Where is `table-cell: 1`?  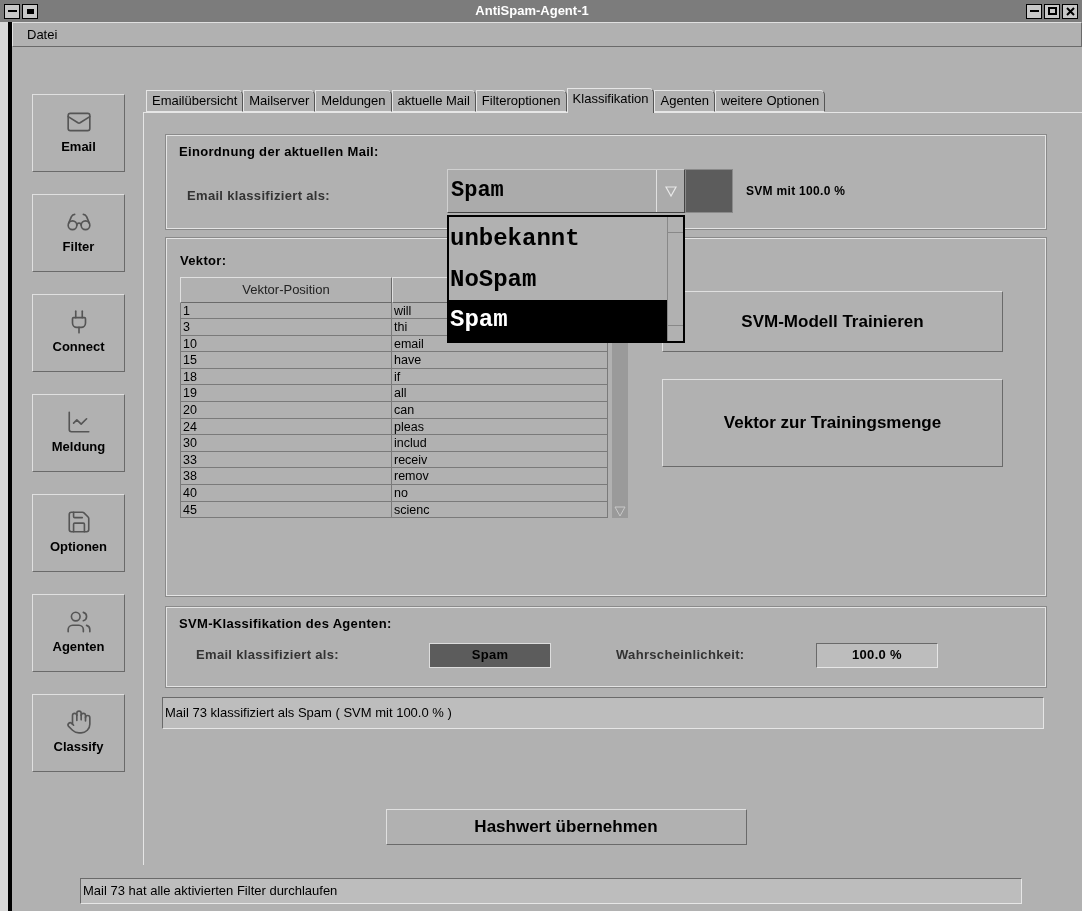 table-cell: 1 is located at coordinates (286, 310).